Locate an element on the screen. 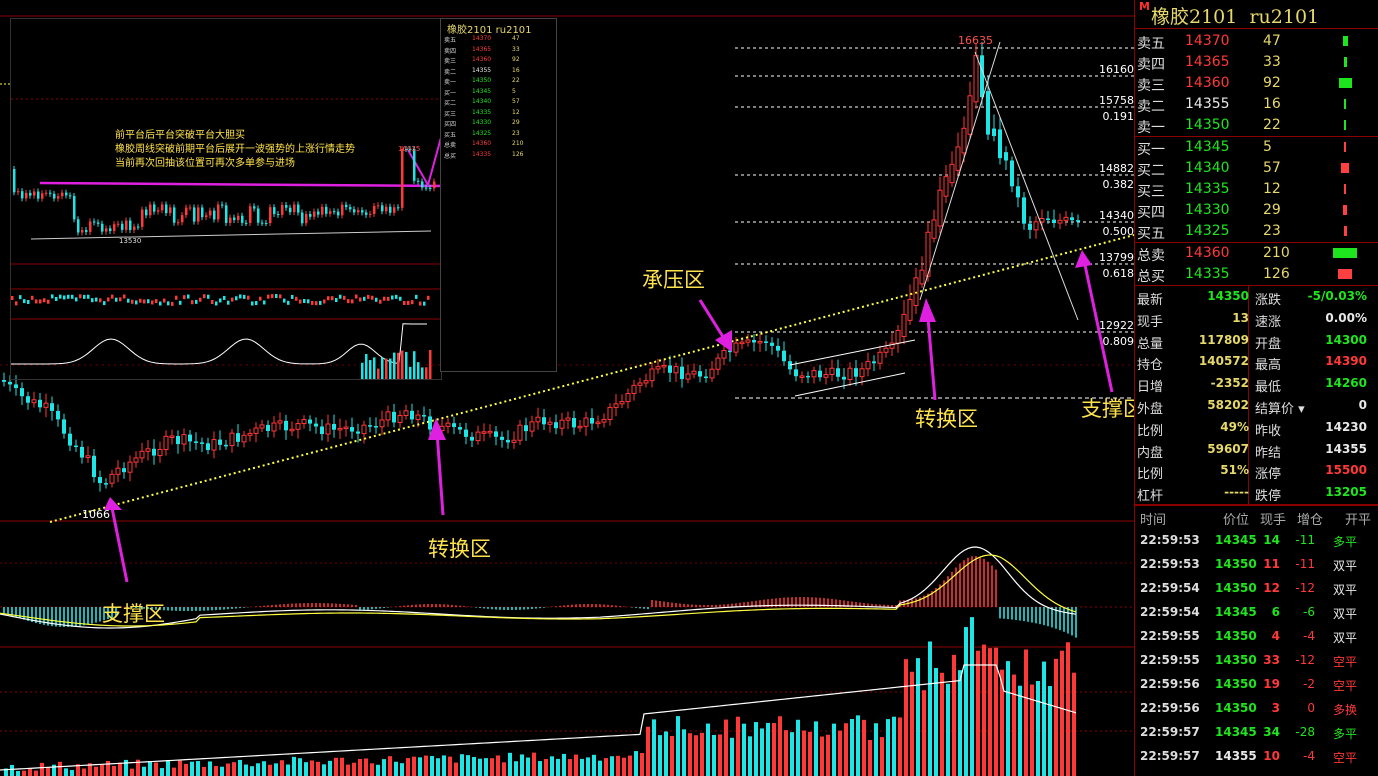  fib-ratio-label: 0.191 is located at coordinates (1119, 116).